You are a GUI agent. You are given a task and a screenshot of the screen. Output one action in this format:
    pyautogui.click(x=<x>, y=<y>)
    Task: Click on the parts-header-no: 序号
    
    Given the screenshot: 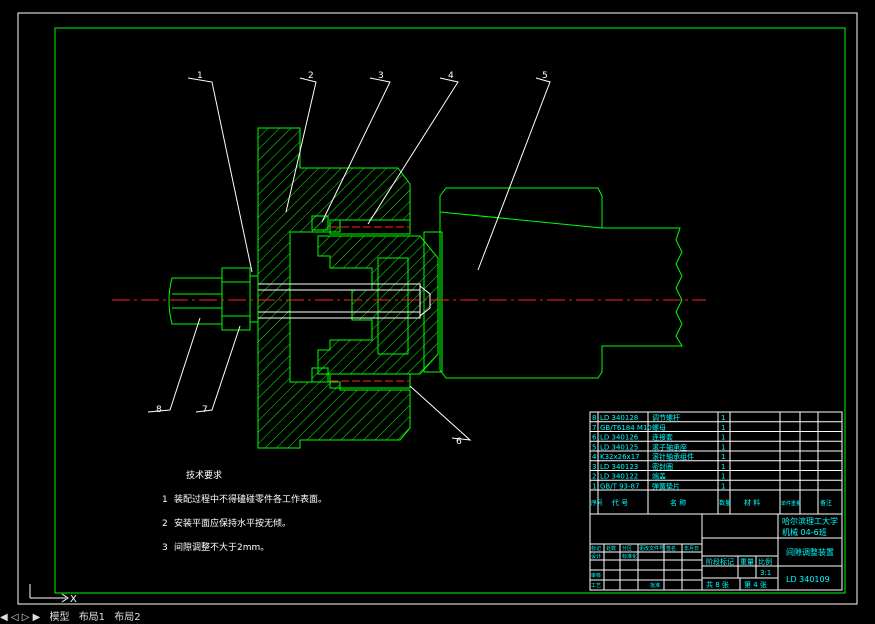 What is the action you would take?
    pyautogui.click(x=597, y=503)
    